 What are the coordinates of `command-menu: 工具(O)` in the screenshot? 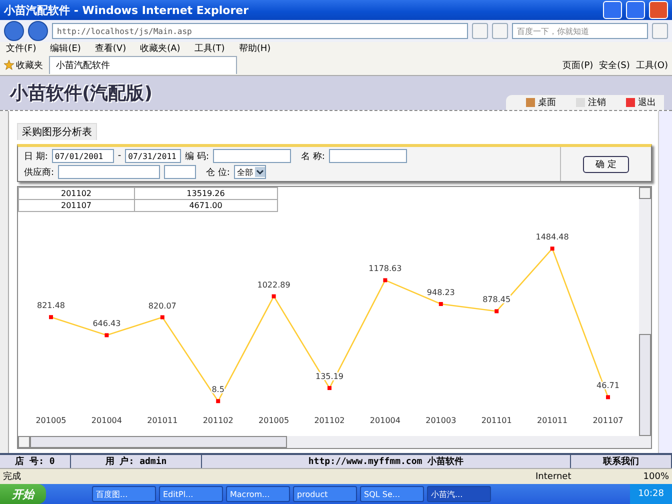 It's located at (652, 65).